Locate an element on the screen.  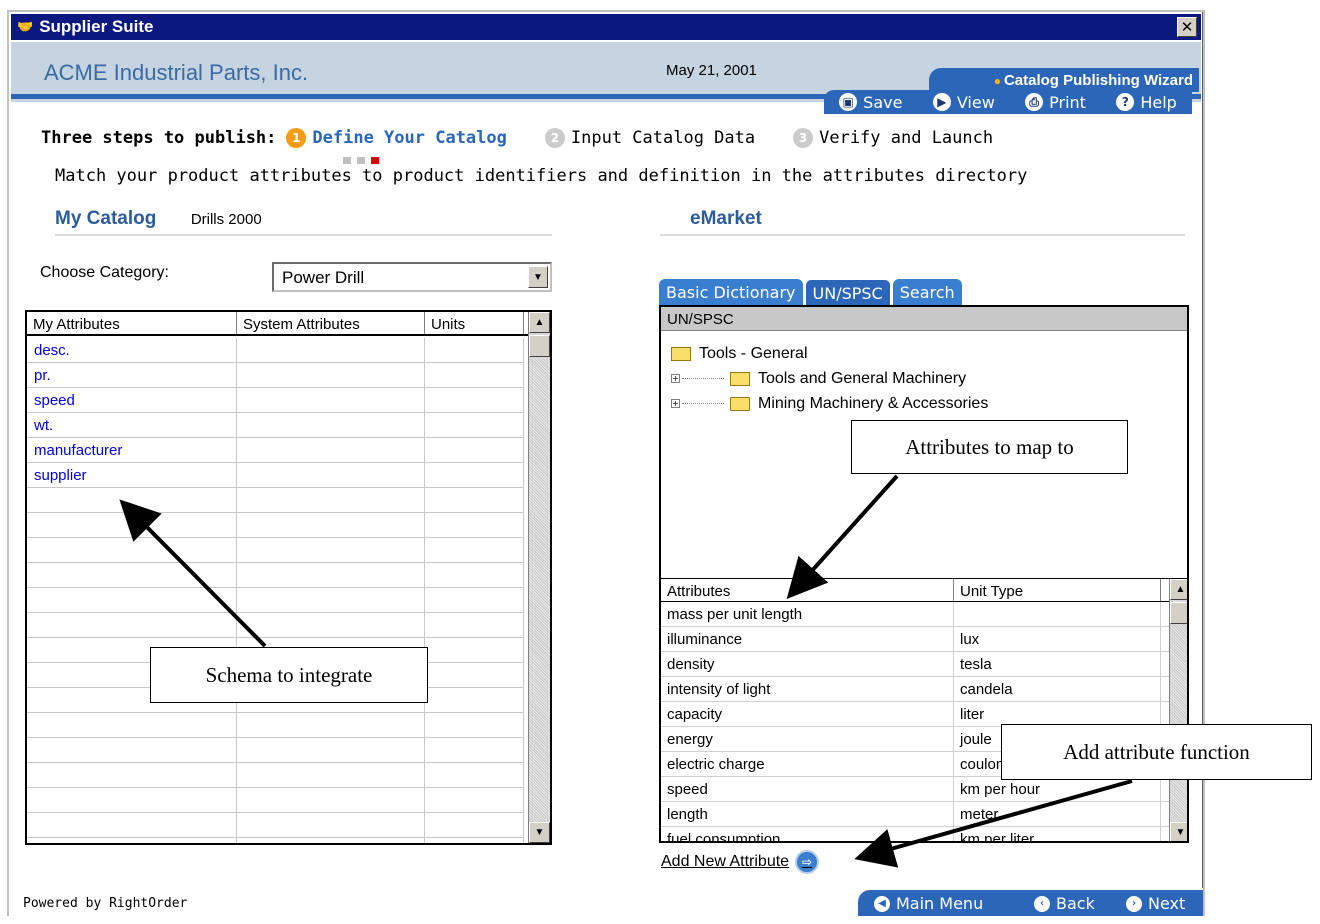
progress-dot-current is located at coordinates (375, 160).